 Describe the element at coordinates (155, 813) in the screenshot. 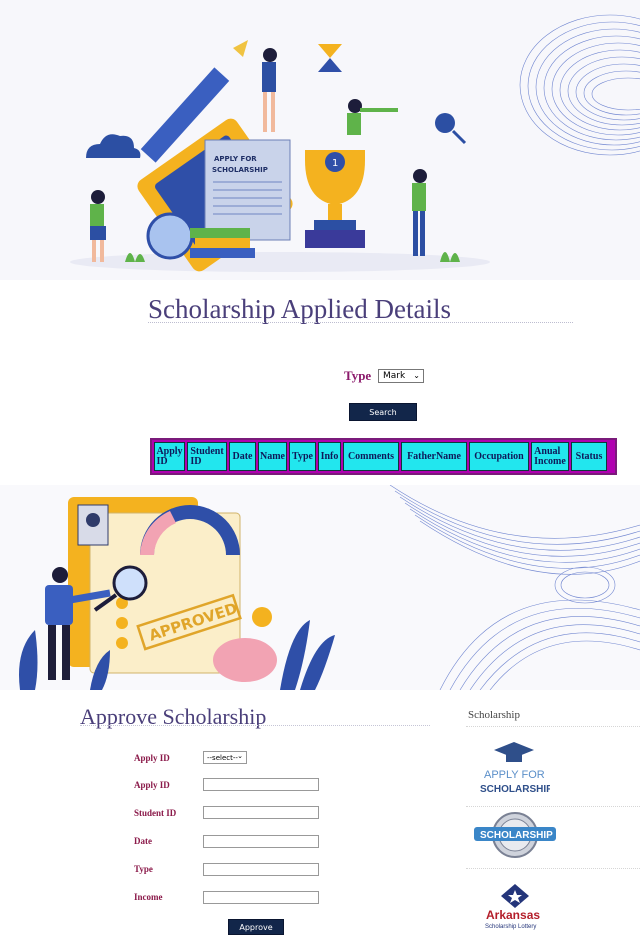

I see `student-id-label: Student ID` at that location.